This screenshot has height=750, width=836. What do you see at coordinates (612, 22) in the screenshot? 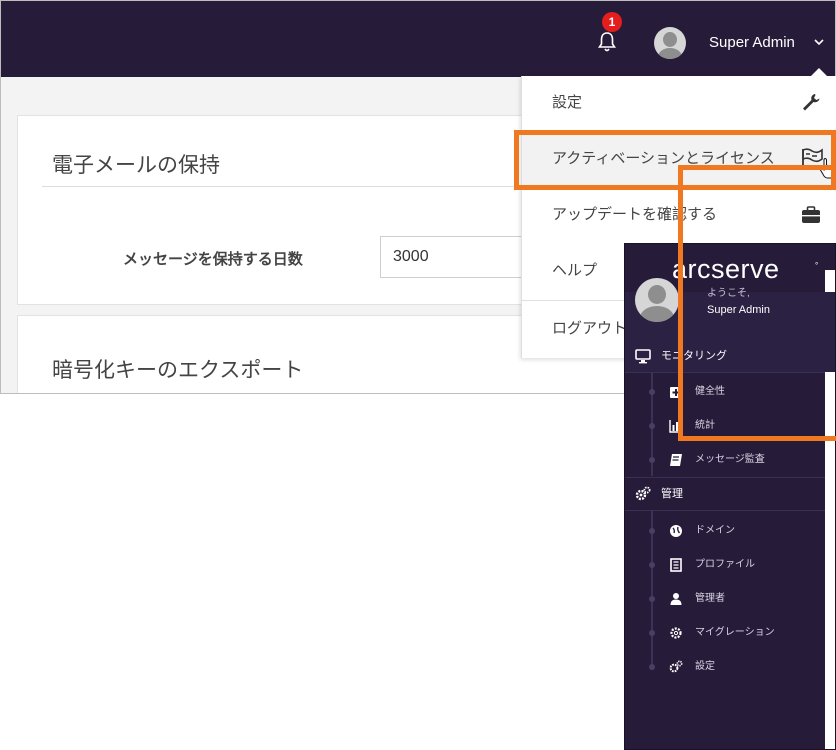
I see `notification-badge: 1` at bounding box center [612, 22].